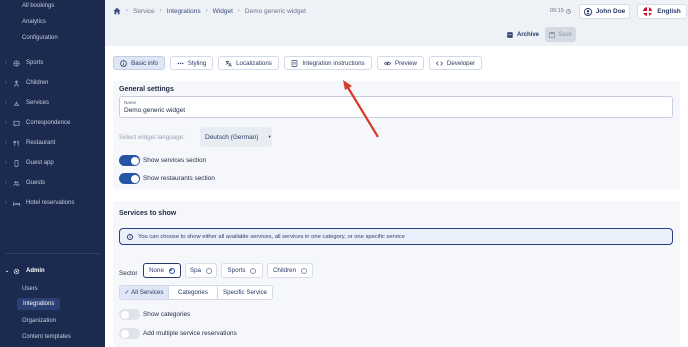 The height and width of the screenshot is (347, 688). What do you see at coordinates (39, 321) in the screenshot?
I see `sidebar-subitem-organization: Organization` at bounding box center [39, 321].